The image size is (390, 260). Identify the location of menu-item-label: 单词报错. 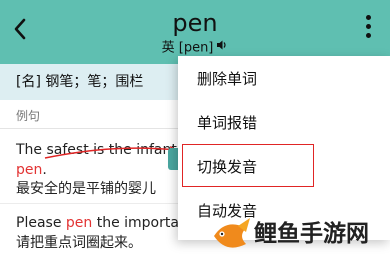
(227, 123).